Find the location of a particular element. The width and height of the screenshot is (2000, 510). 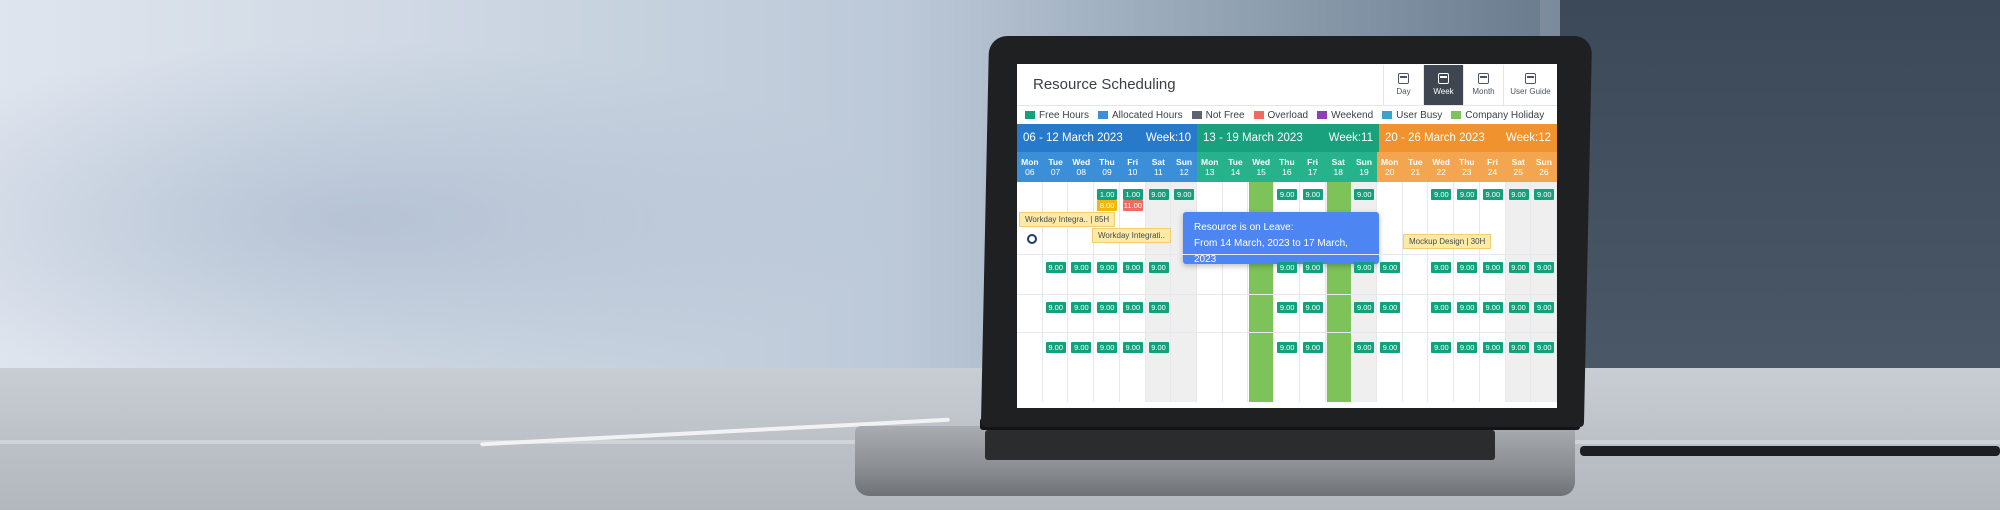

week-12-header: 20 - 26 March 2023 Week:12 is located at coordinates (1468, 138).